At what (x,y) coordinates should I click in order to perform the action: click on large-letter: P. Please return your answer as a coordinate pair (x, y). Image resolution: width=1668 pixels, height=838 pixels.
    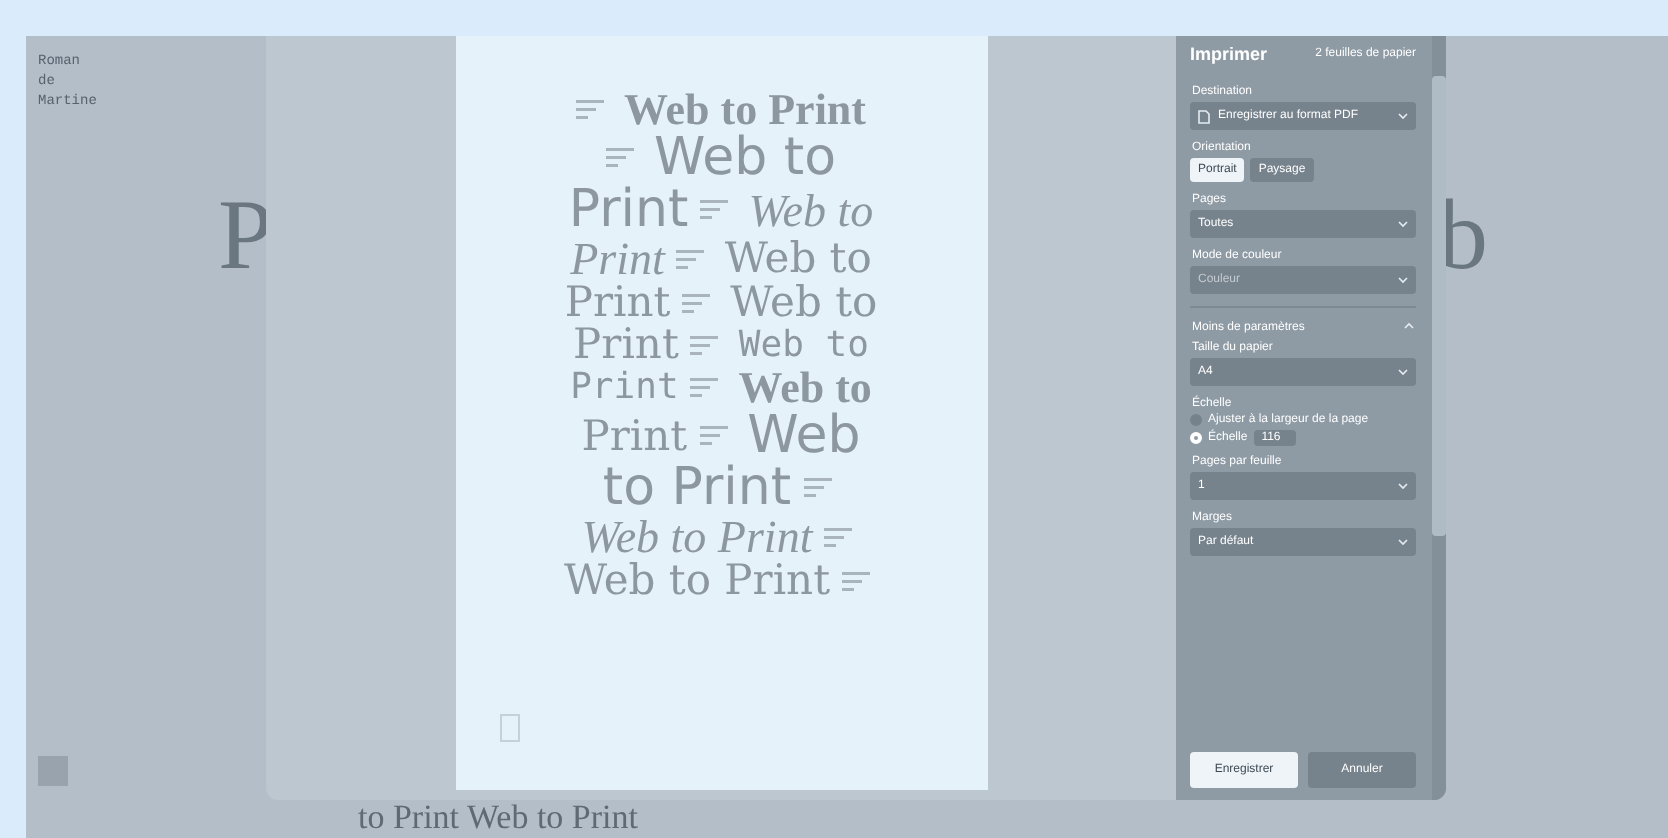
    Looking at the image, I should click on (246, 234).